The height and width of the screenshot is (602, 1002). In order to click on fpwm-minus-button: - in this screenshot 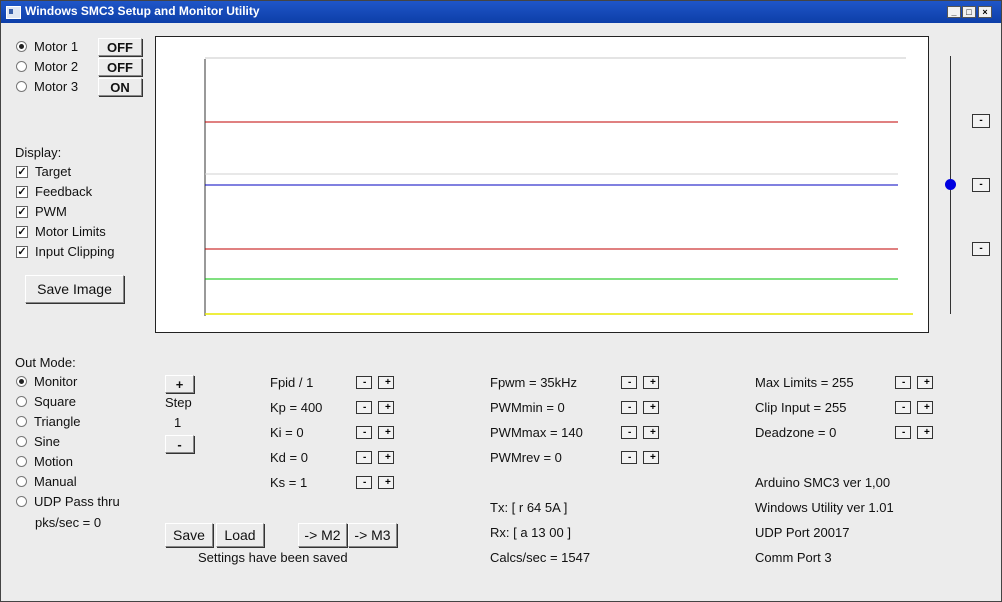, I will do `click(629, 382)`.